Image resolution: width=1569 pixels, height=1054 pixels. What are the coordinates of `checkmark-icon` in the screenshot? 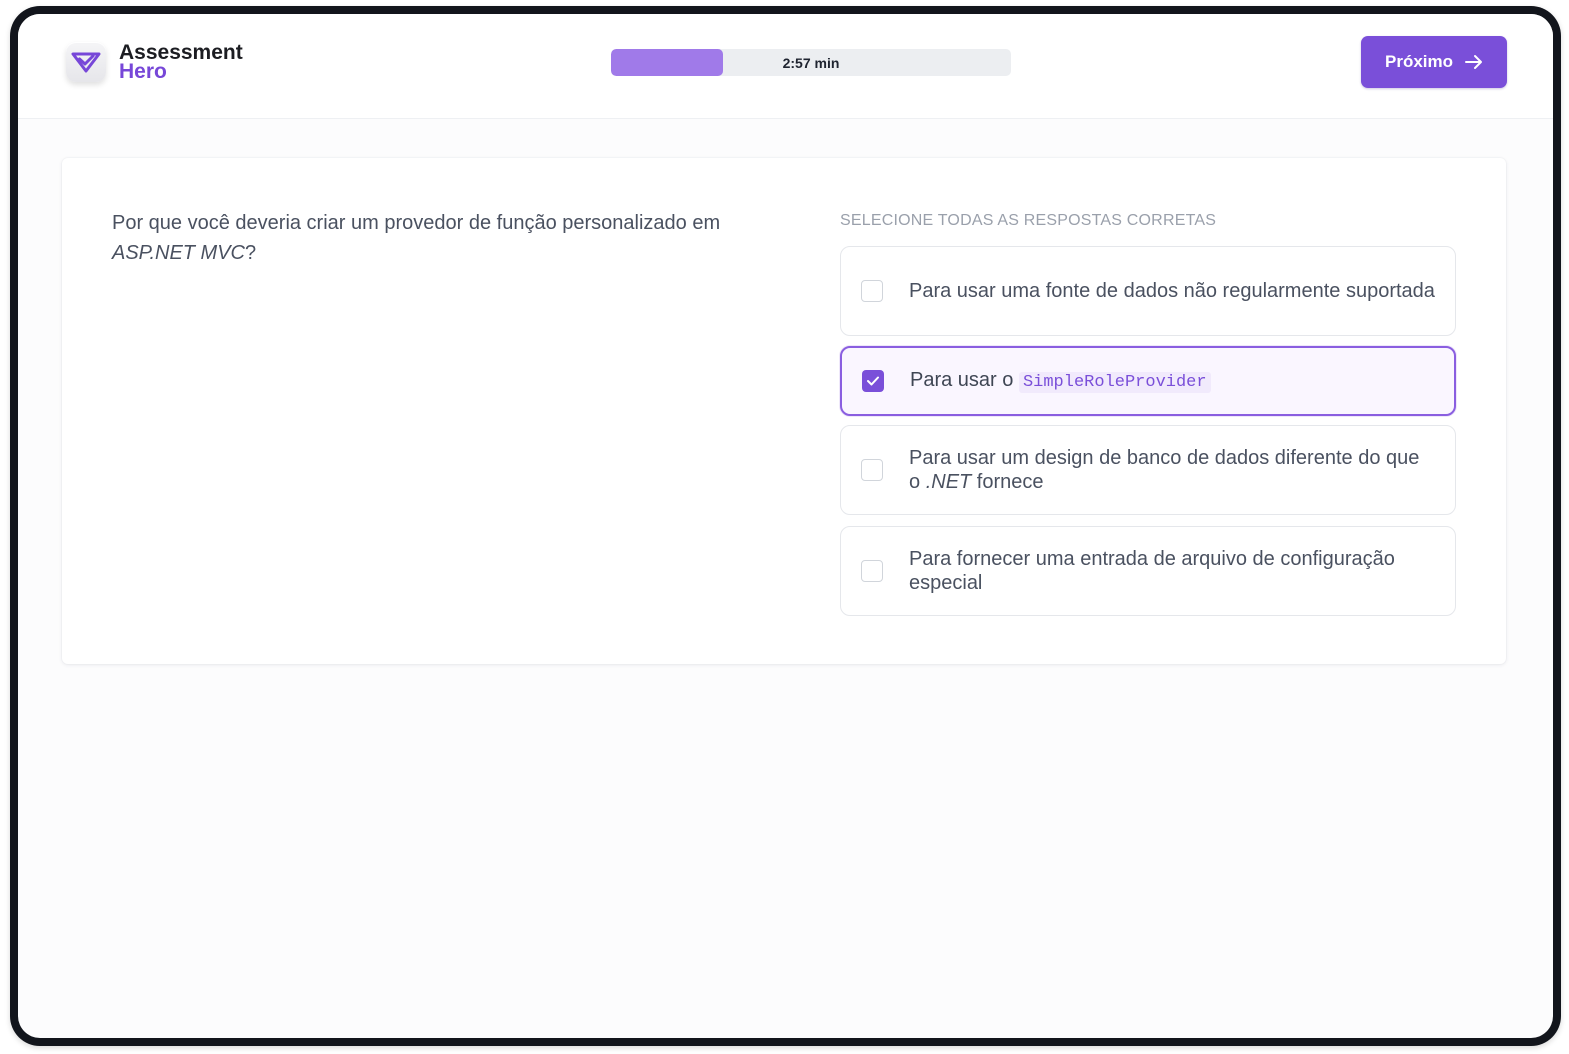 It's located at (873, 381).